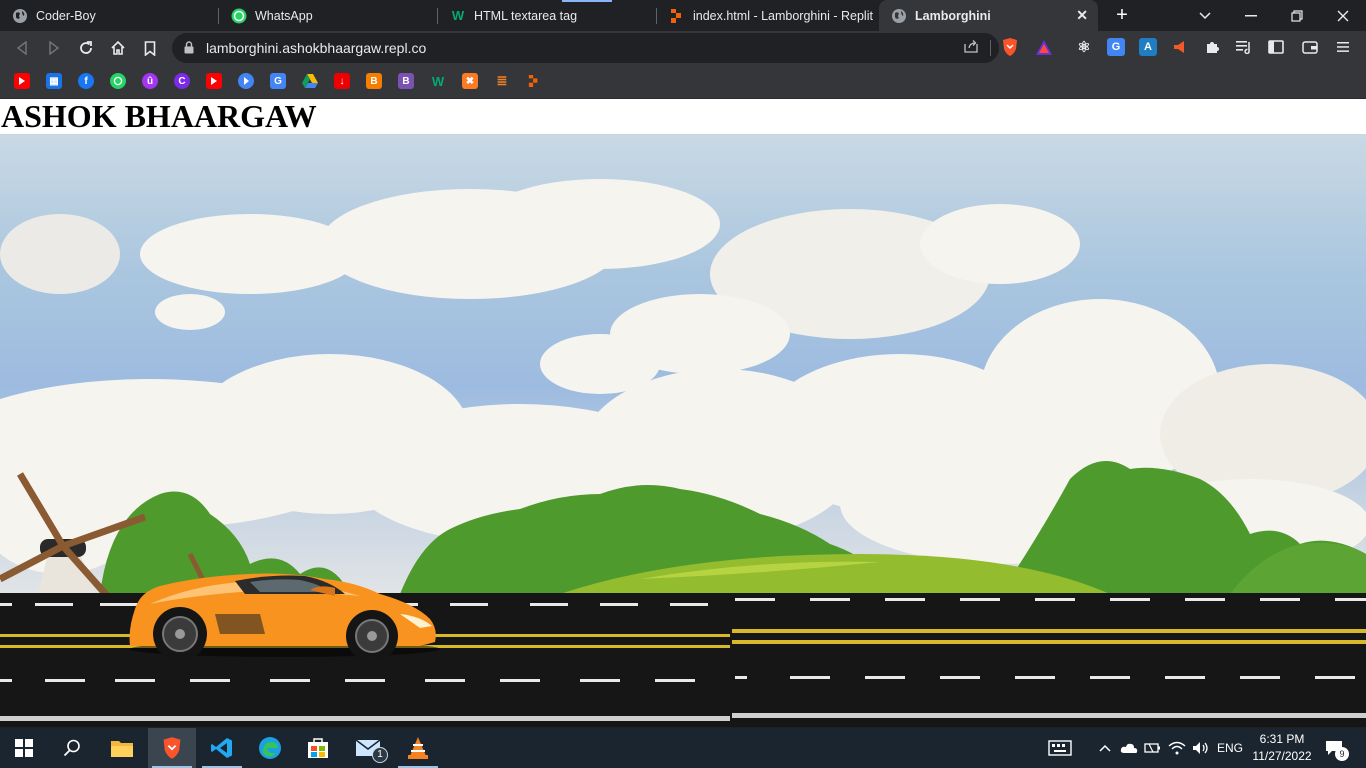  Describe the element at coordinates (316, 48) in the screenshot. I see `url-text: lamborghini.ashokbhaargaw.repl.co` at that location.